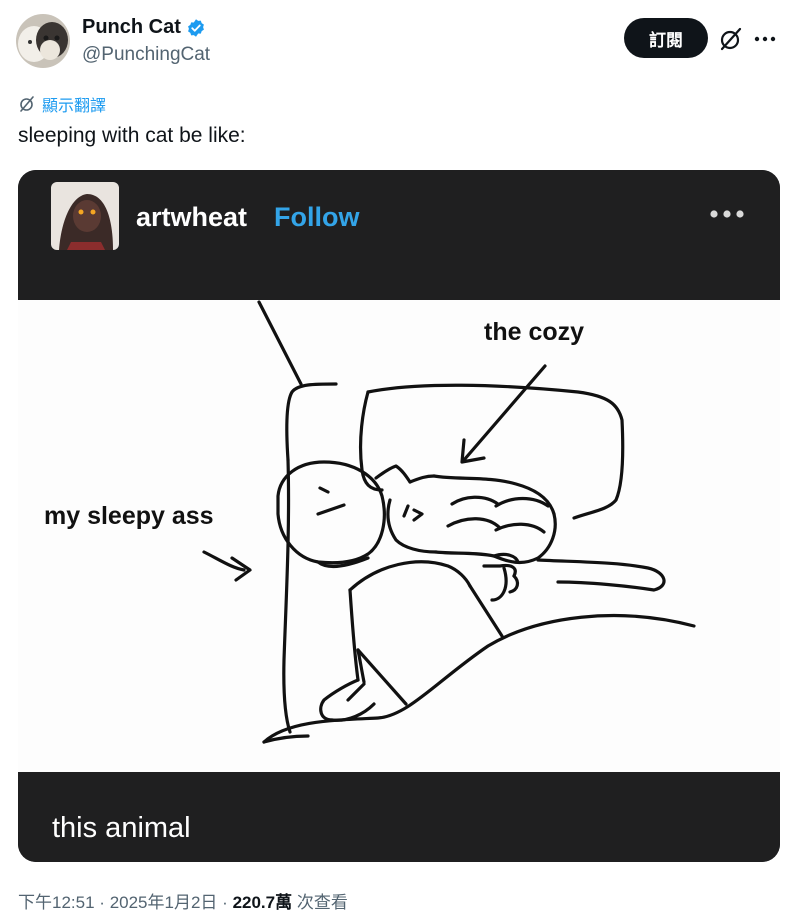  I want to click on subscribe-button: 訂閱, so click(666, 38).